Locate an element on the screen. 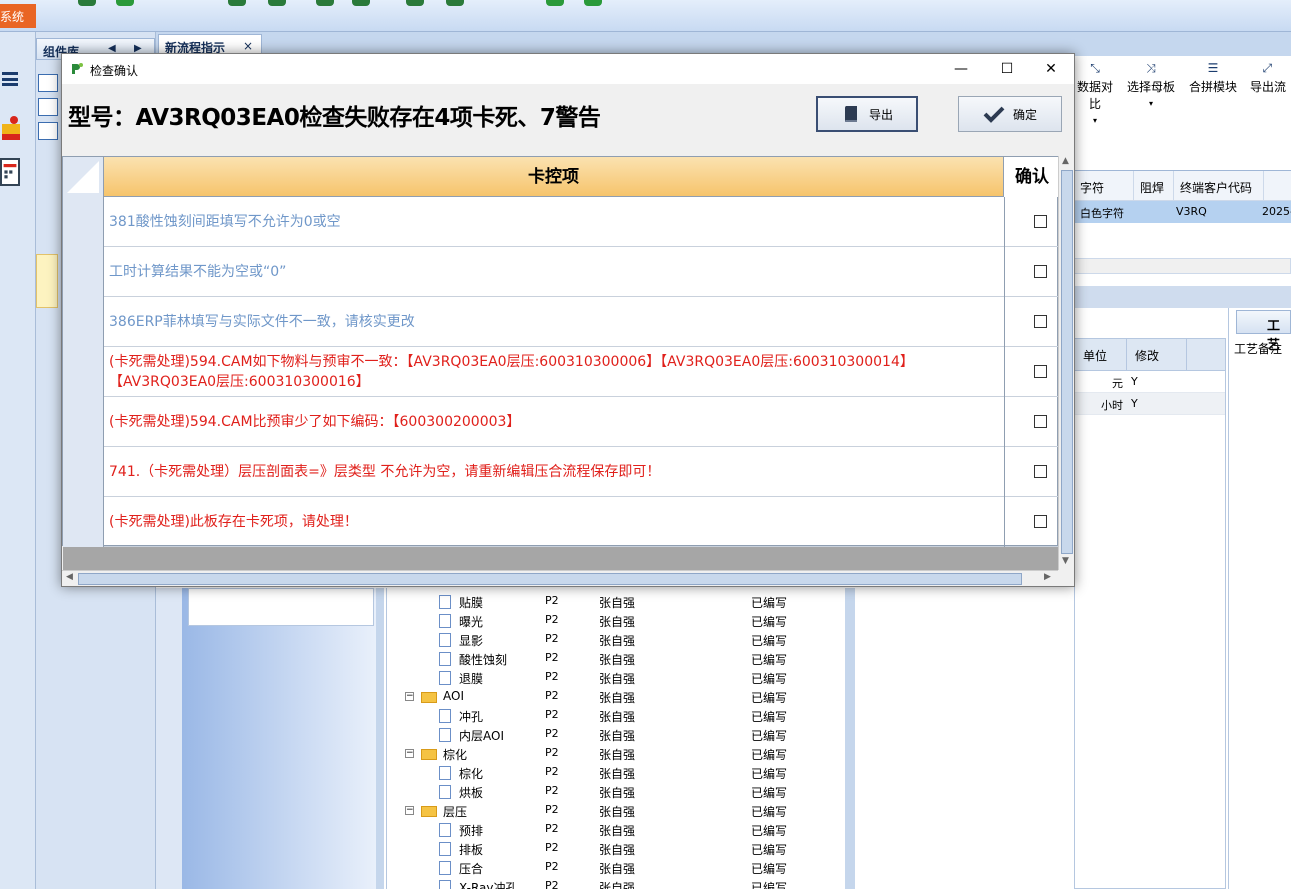 This screenshot has height=889, width=1291. dialog-titlebar: 检查确认 — ☐ ✕ is located at coordinates (568, 69).